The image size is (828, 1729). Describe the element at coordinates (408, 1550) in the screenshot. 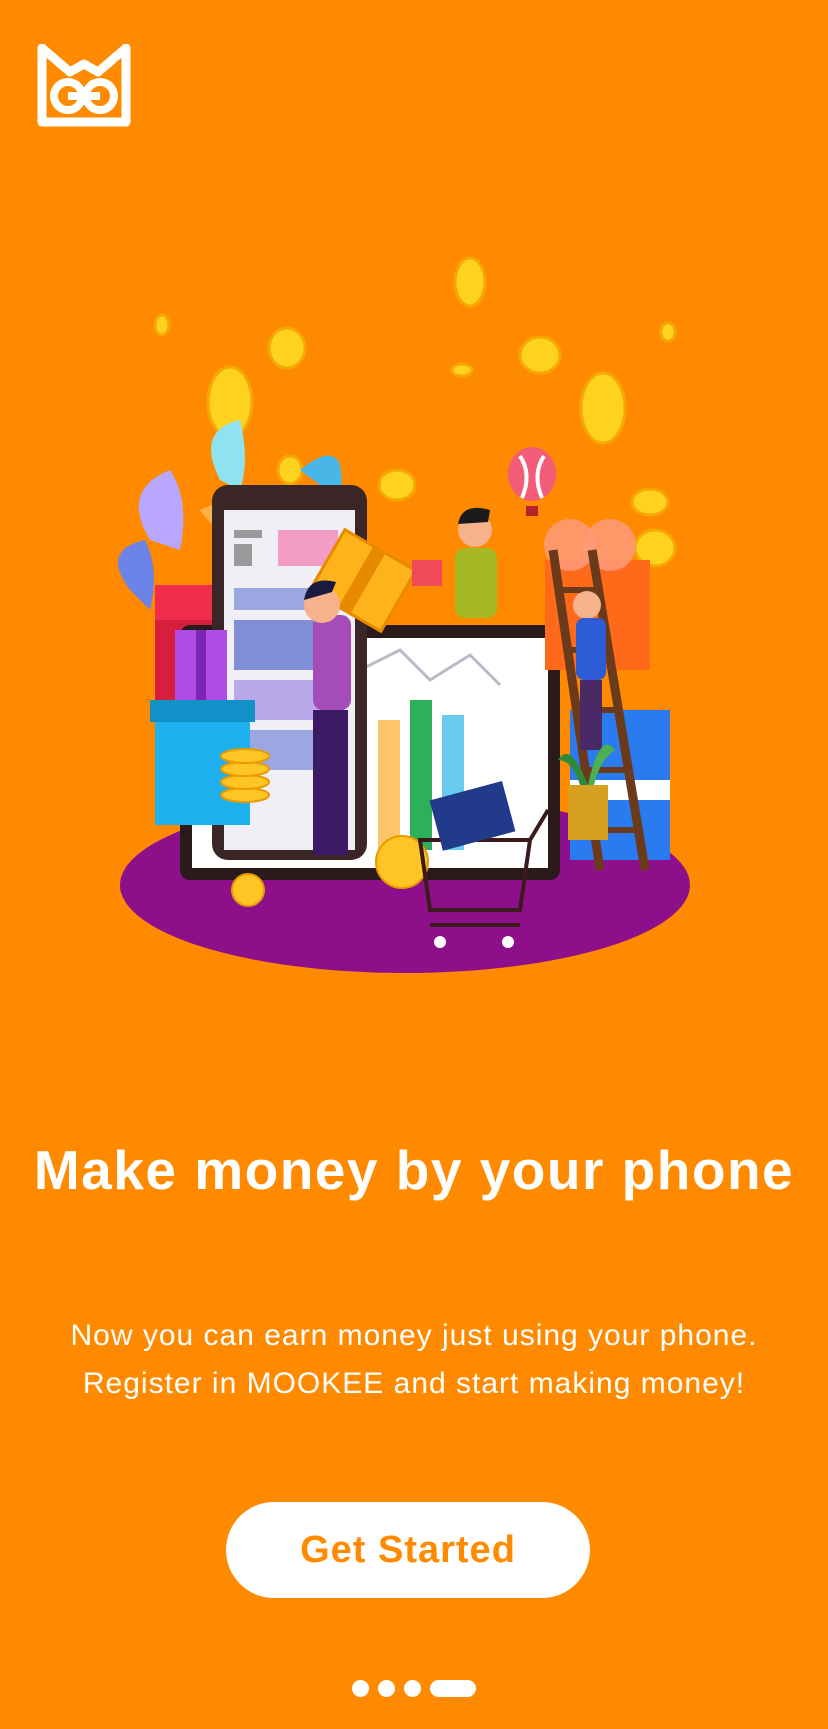

I see `get-started-button: Get Started` at that location.